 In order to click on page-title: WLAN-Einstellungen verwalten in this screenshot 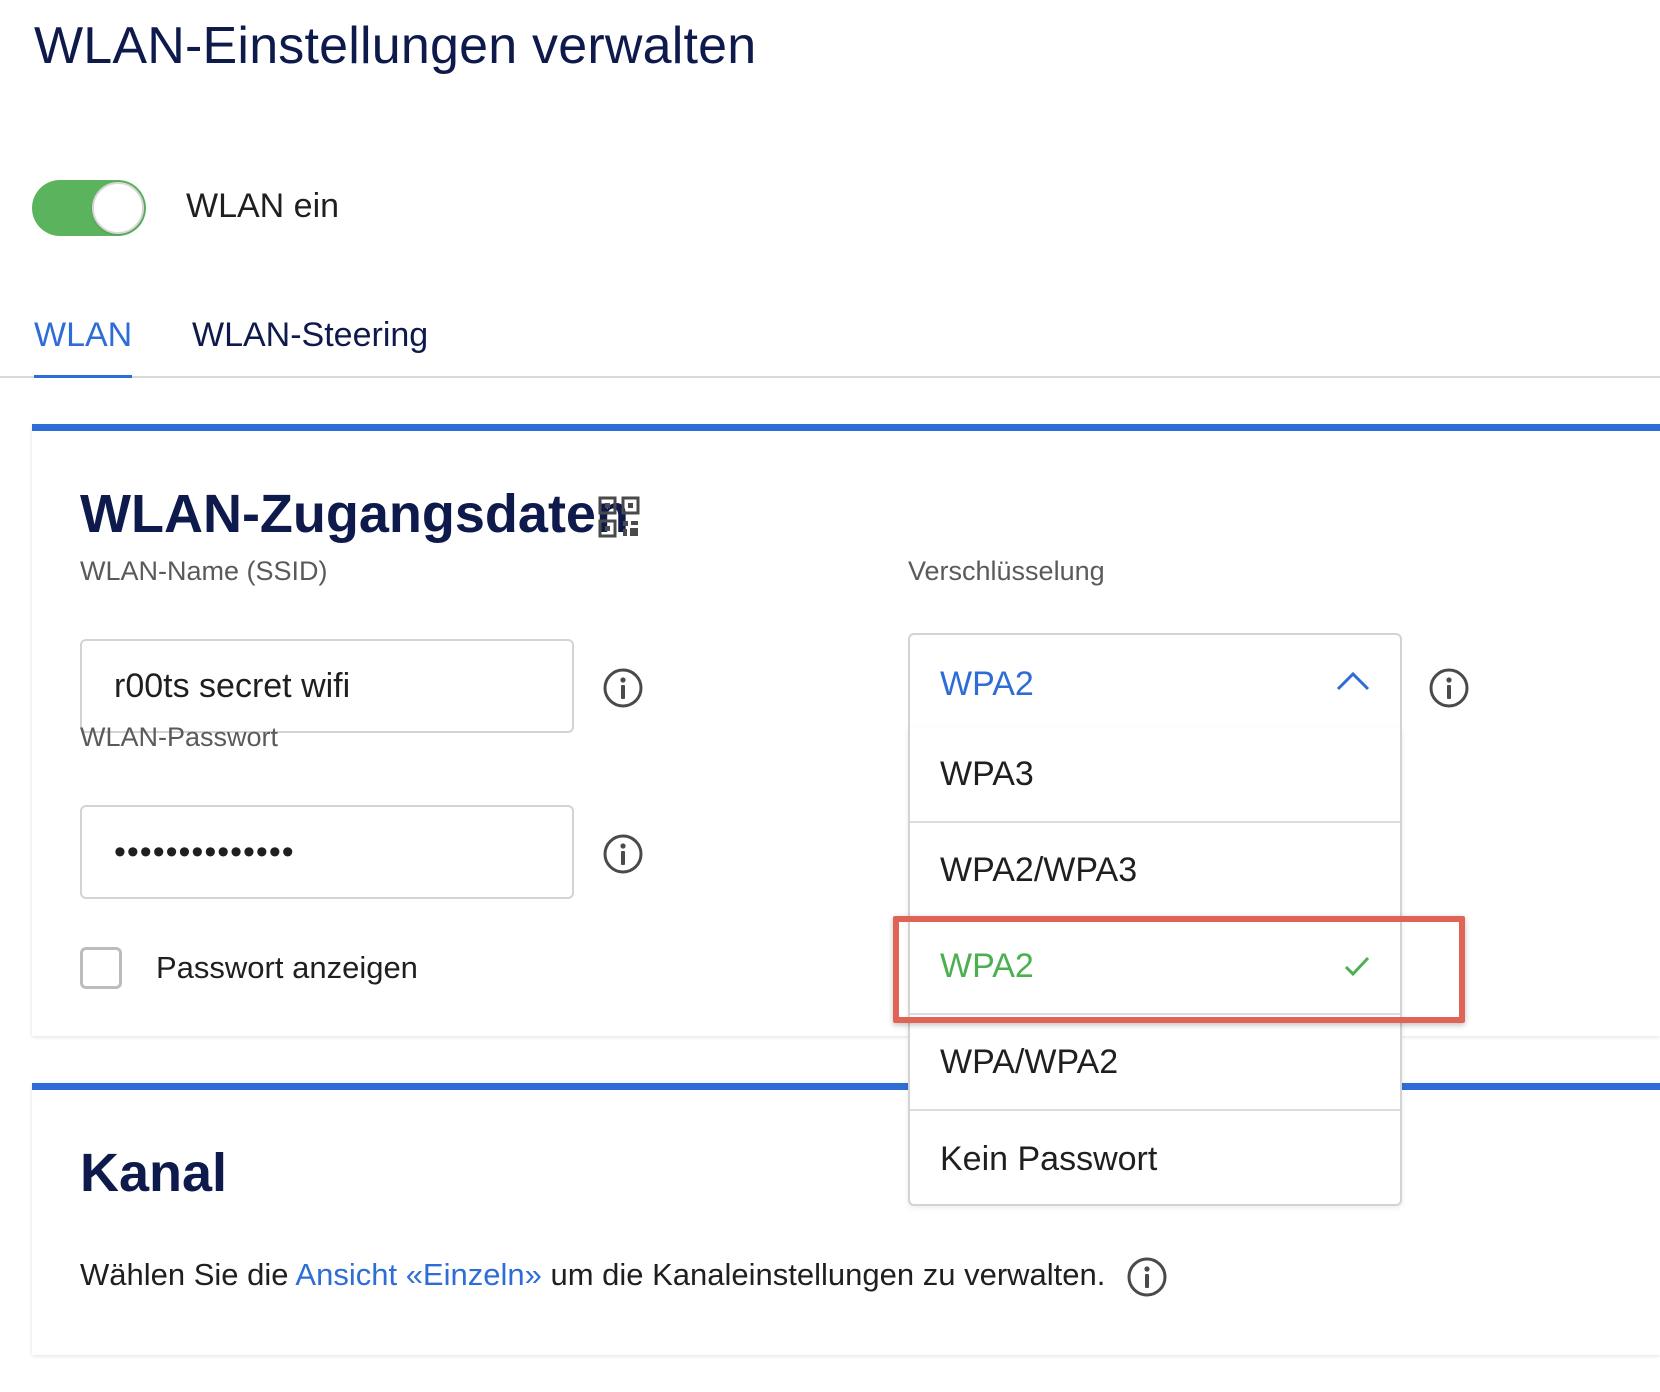, I will do `click(395, 46)`.